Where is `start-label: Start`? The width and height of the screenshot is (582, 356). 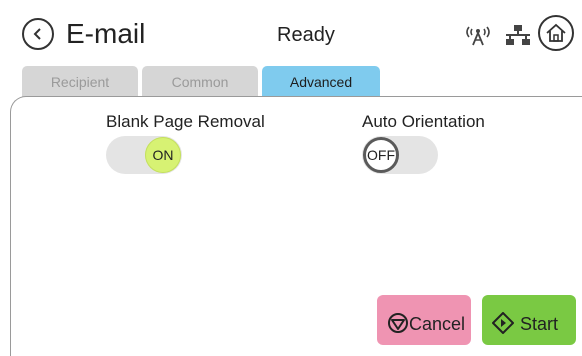 start-label: Start is located at coordinates (539, 324).